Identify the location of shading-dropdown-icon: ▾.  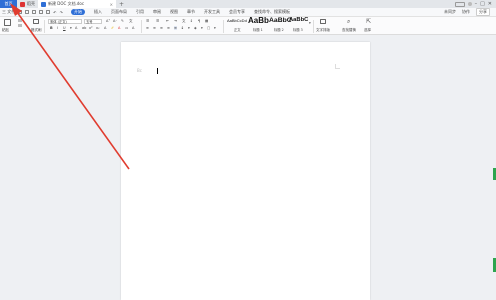
(202, 28).